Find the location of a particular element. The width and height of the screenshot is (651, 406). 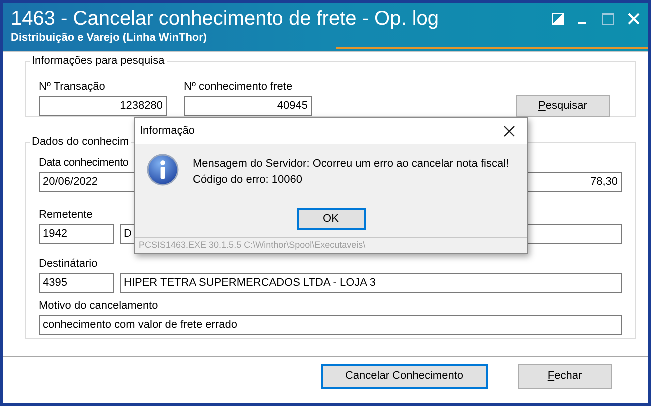

input-field: 40945 is located at coordinates (248, 106).